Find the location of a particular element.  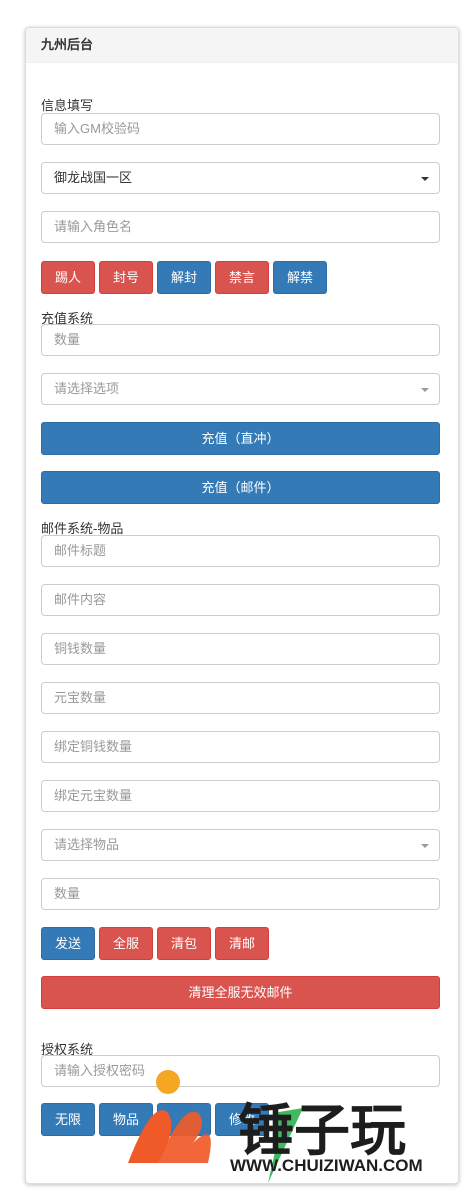

info-section-label: 信息填写 is located at coordinates (67, 105).